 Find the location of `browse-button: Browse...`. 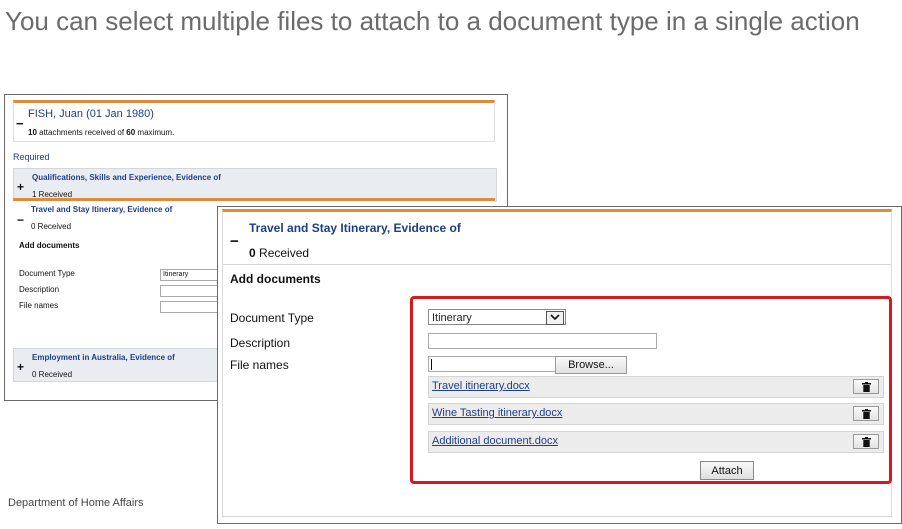

browse-button: Browse... is located at coordinates (591, 365).